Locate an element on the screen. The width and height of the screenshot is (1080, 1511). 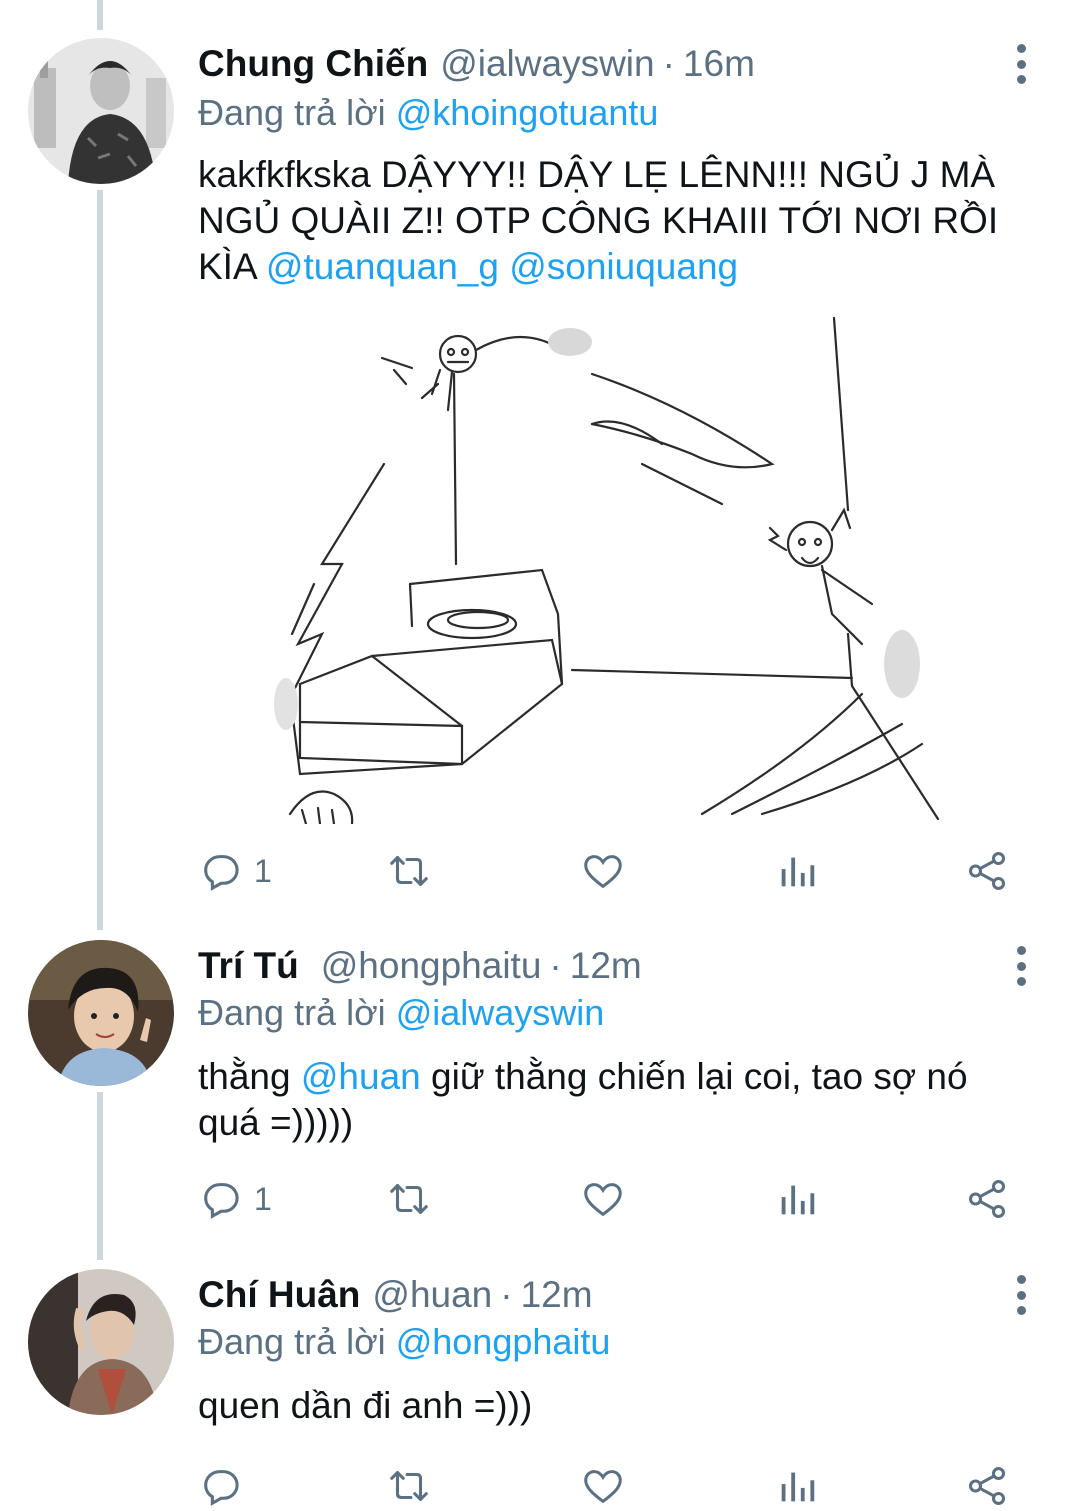
tweet-actions is located at coordinates (608, 1486).